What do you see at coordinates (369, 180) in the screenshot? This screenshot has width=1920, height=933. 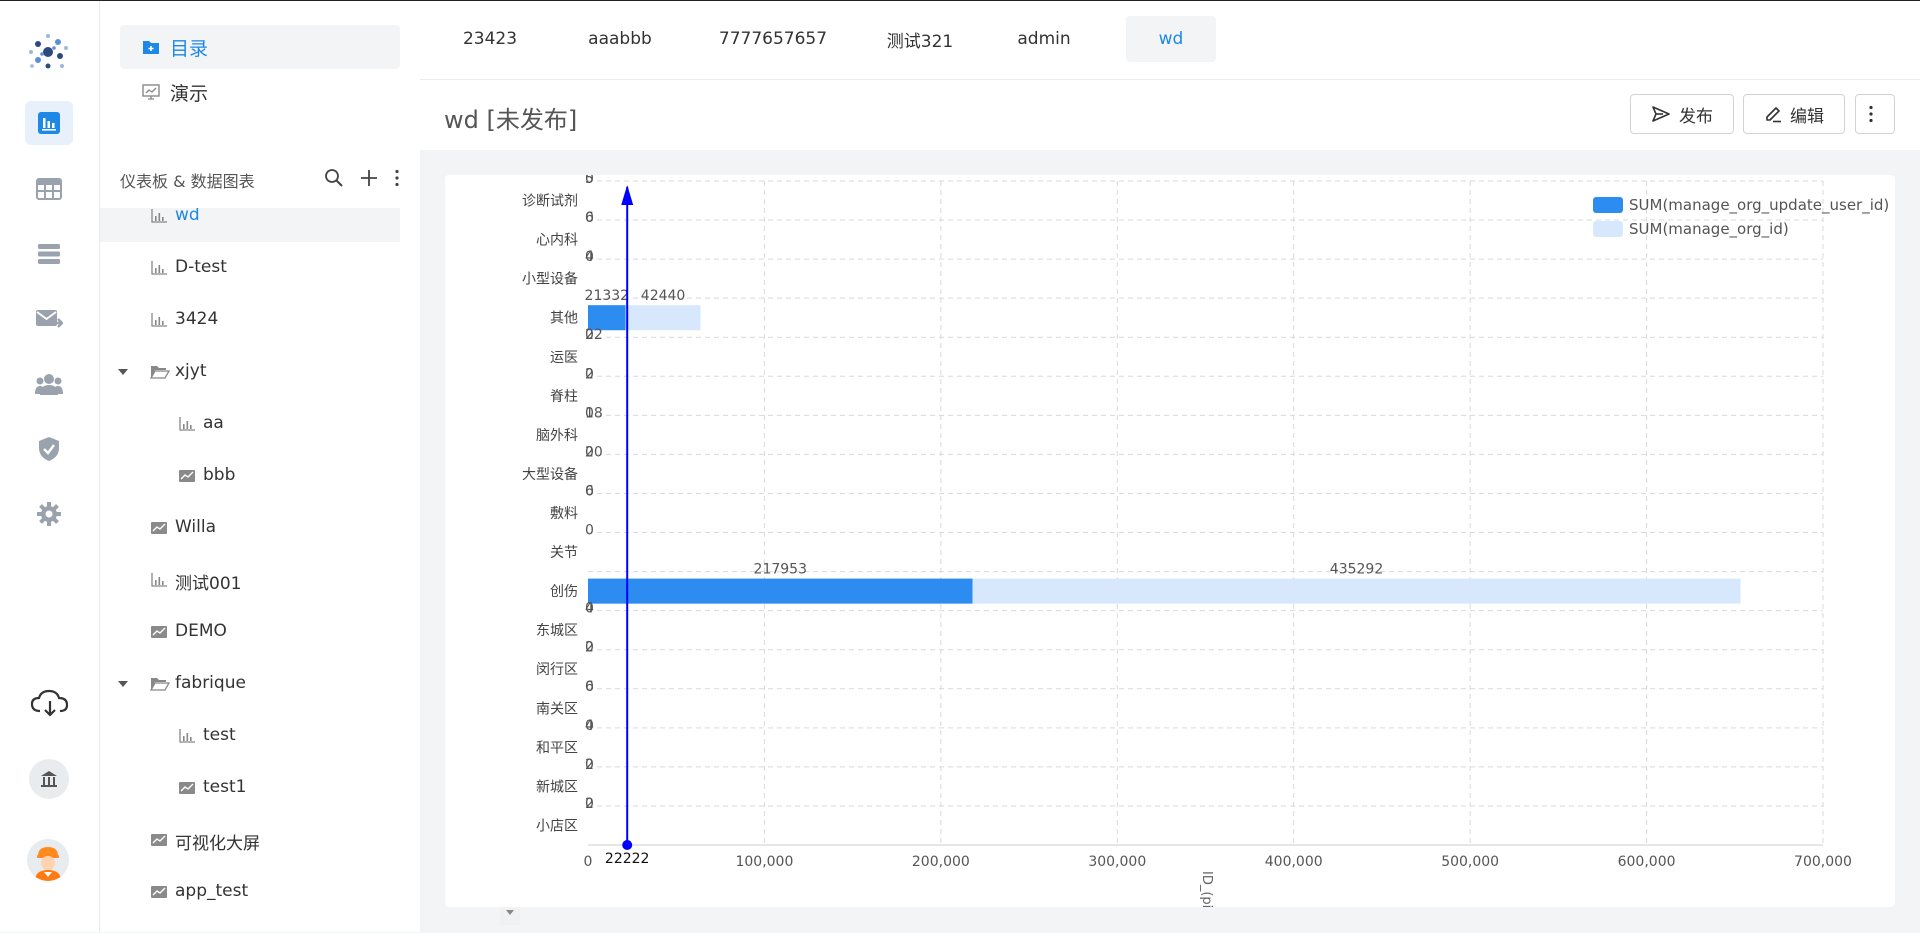 I see `add-icon` at bounding box center [369, 180].